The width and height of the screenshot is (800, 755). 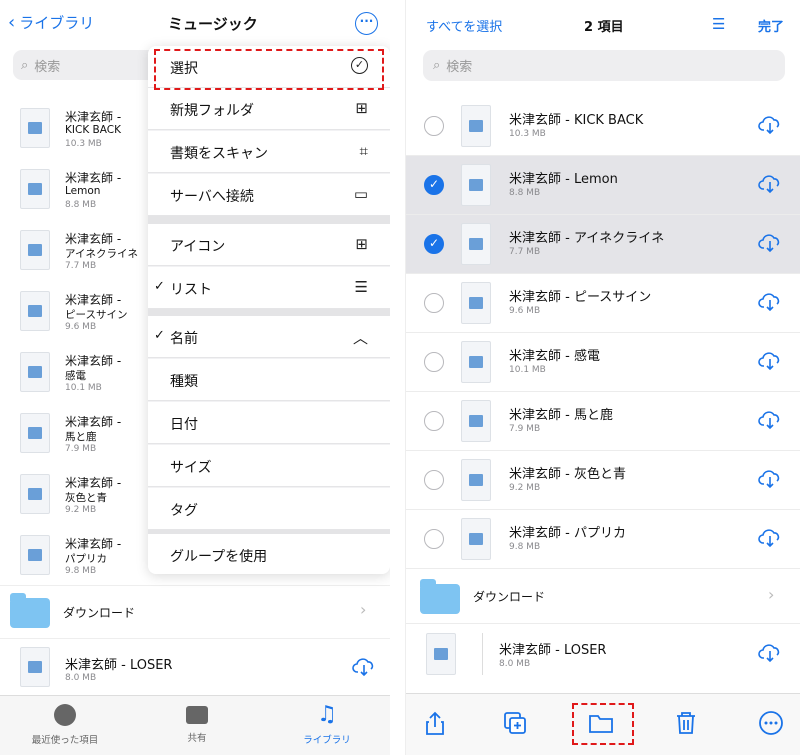 What do you see at coordinates (604, 65) in the screenshot?
I see `search-field: ⌕ 検索` at bounding box center [604, 65].